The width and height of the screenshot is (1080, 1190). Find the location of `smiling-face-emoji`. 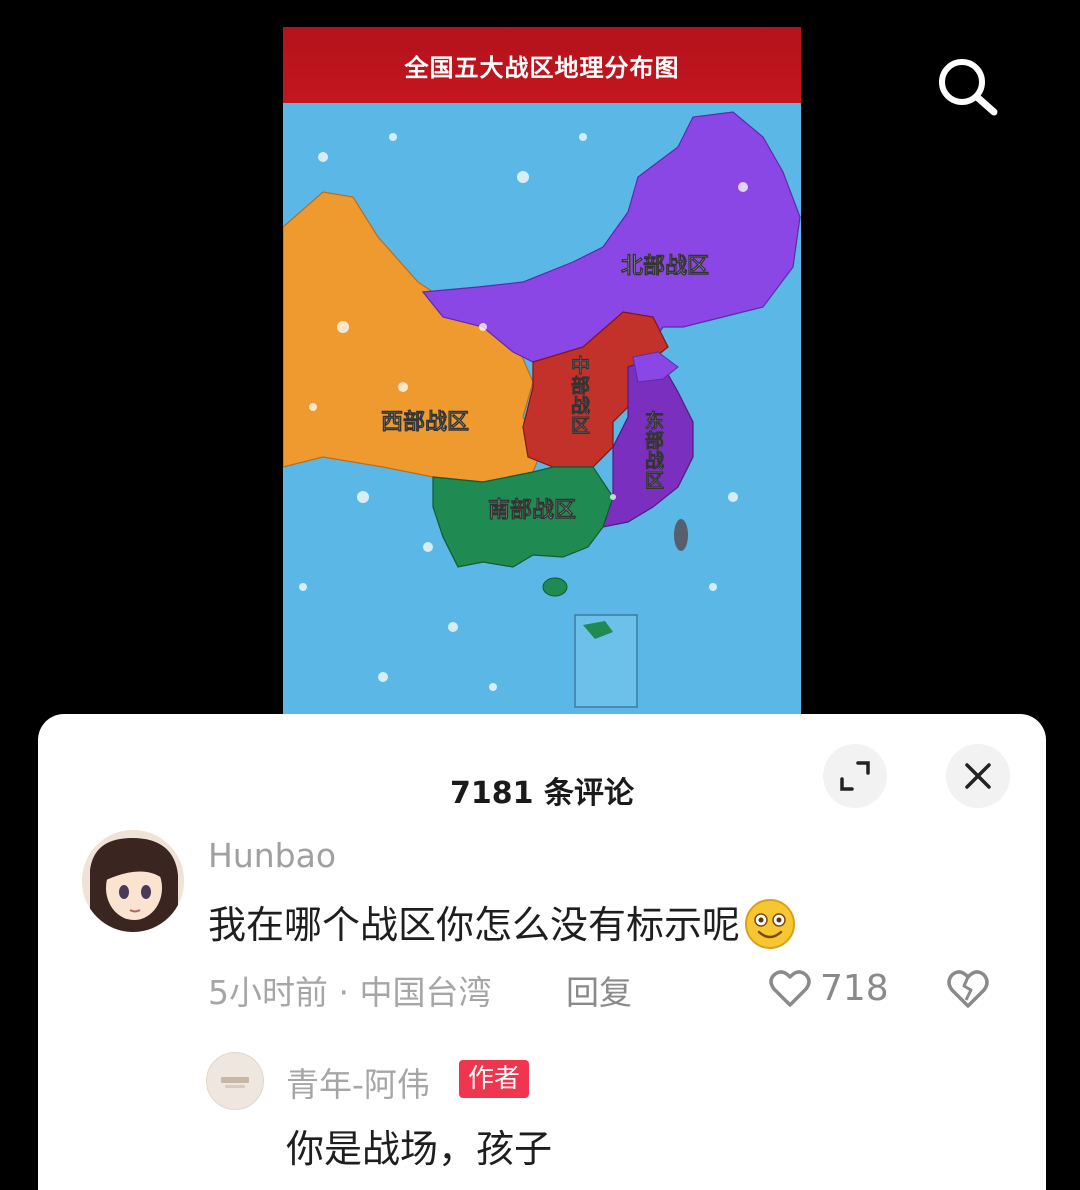

smiling-face-emoji is located at coordinates (770, 923).